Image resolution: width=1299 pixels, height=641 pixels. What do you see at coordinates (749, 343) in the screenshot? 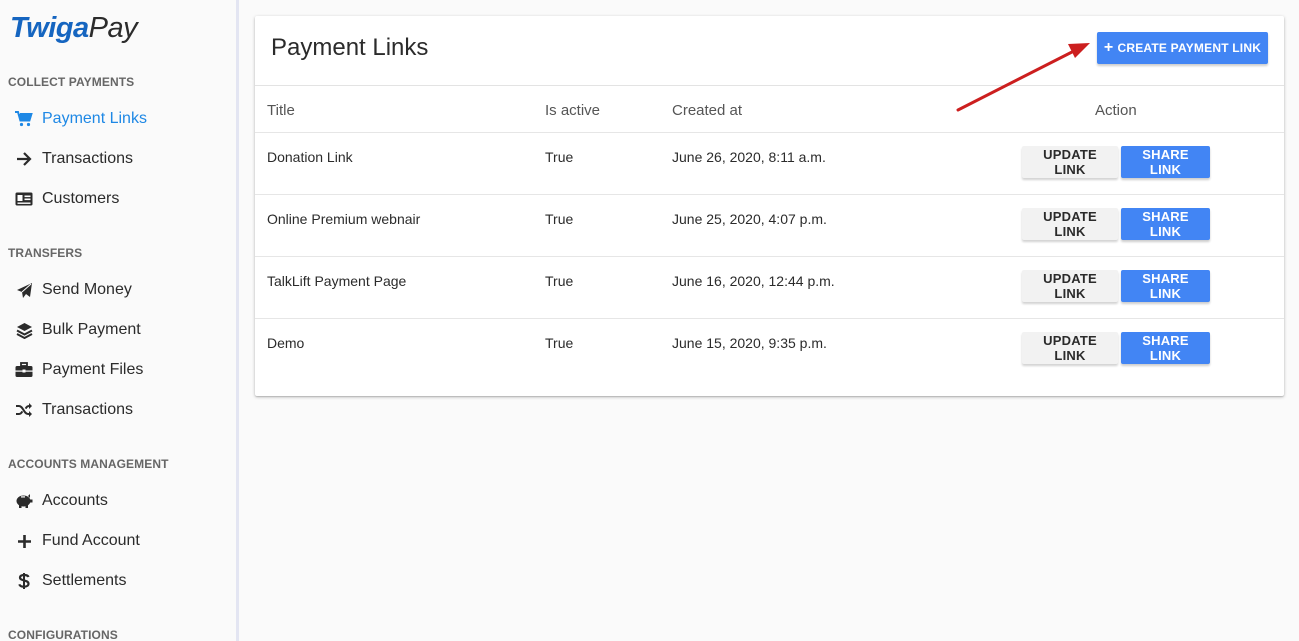
I see `cell-created-at: June 15, 2020, 9:35 p.m.` at bounding box center [749, 343].